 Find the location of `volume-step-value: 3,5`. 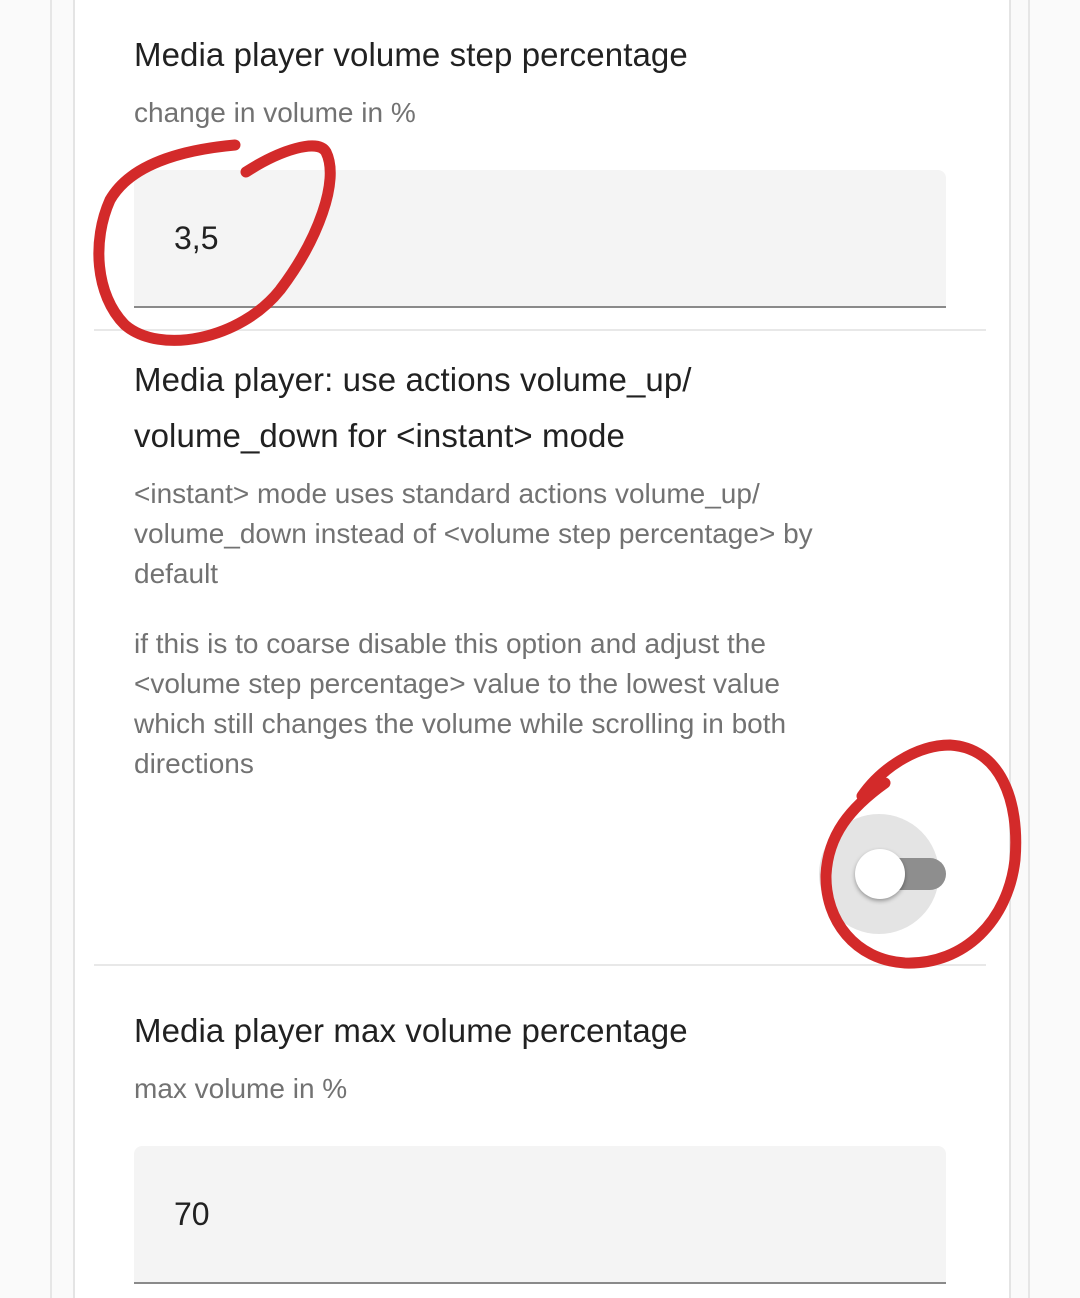

volume-step-value: 3,5 is located at coordinates (196, 238).